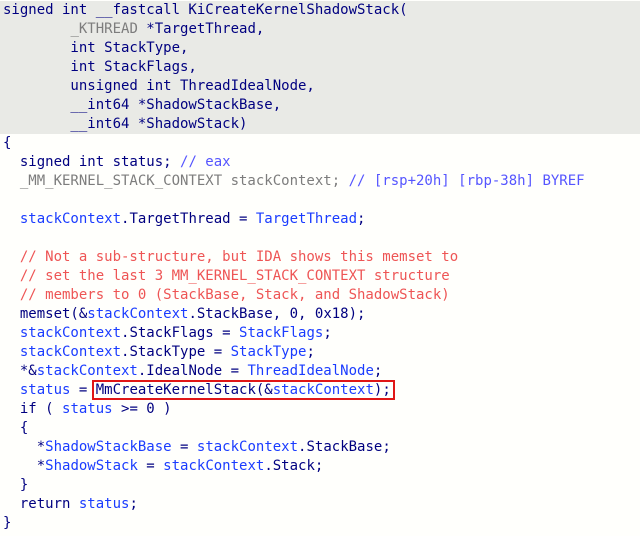  Describe the element at coordinates (268, 352) in the screenshot. I see `code-token: StackType` at that location.